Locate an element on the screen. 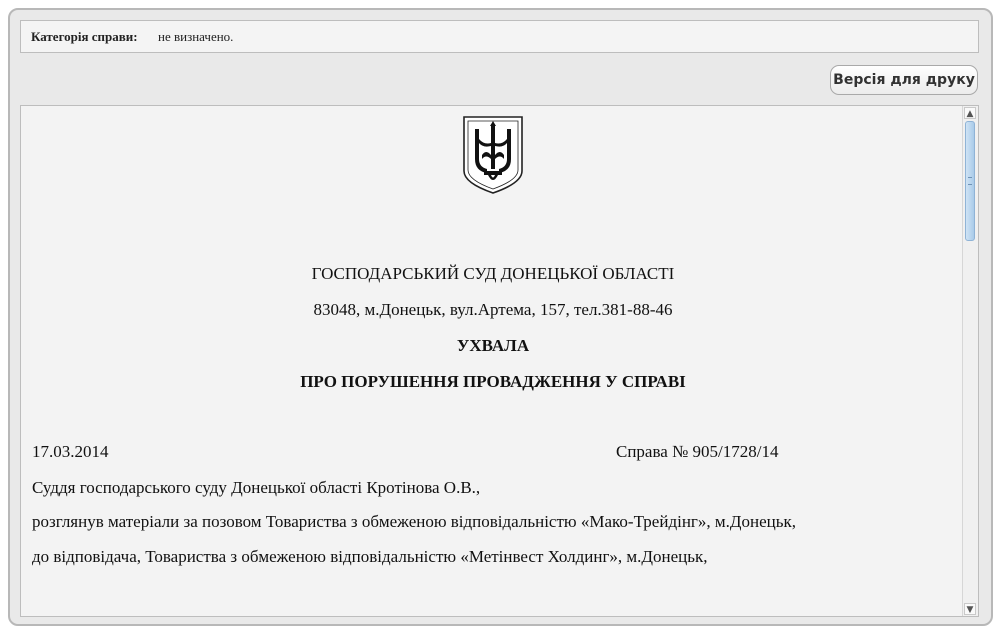  case-number: Справа № 905/1728/14 is located at coordinates (697, 451).